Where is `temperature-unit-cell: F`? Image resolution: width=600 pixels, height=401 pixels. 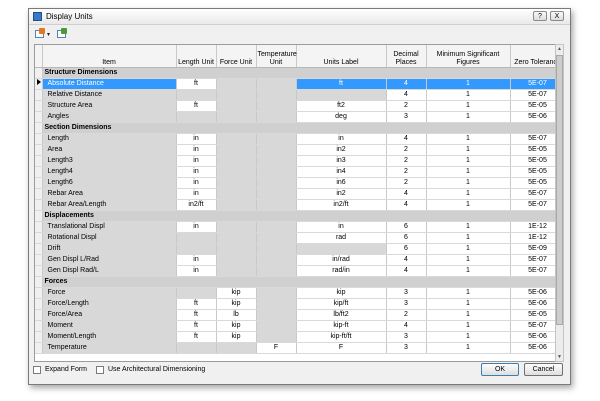
temperature-unit-cell: F is located at coordinates (276, 348).